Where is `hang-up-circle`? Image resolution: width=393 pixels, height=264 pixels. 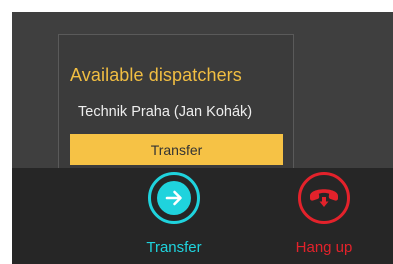
hang-up-circle is located at coordinates (324, 198).